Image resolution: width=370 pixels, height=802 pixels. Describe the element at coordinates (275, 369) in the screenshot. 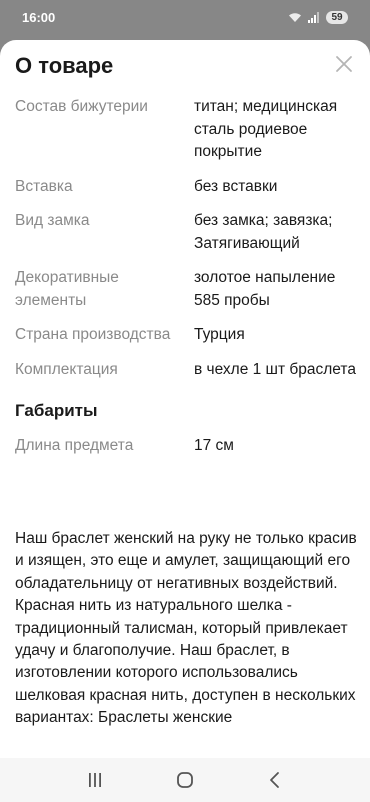

I see `property-value: в чехле 1 шт браслета` at that location.